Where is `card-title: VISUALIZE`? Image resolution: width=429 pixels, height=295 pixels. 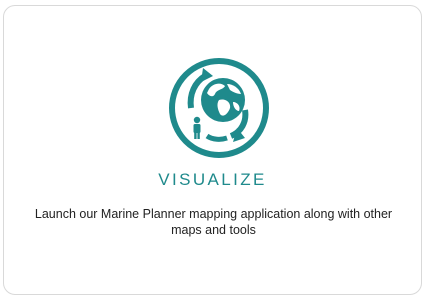
card-title: VISUALIZE is located at coordinates (212, 179).